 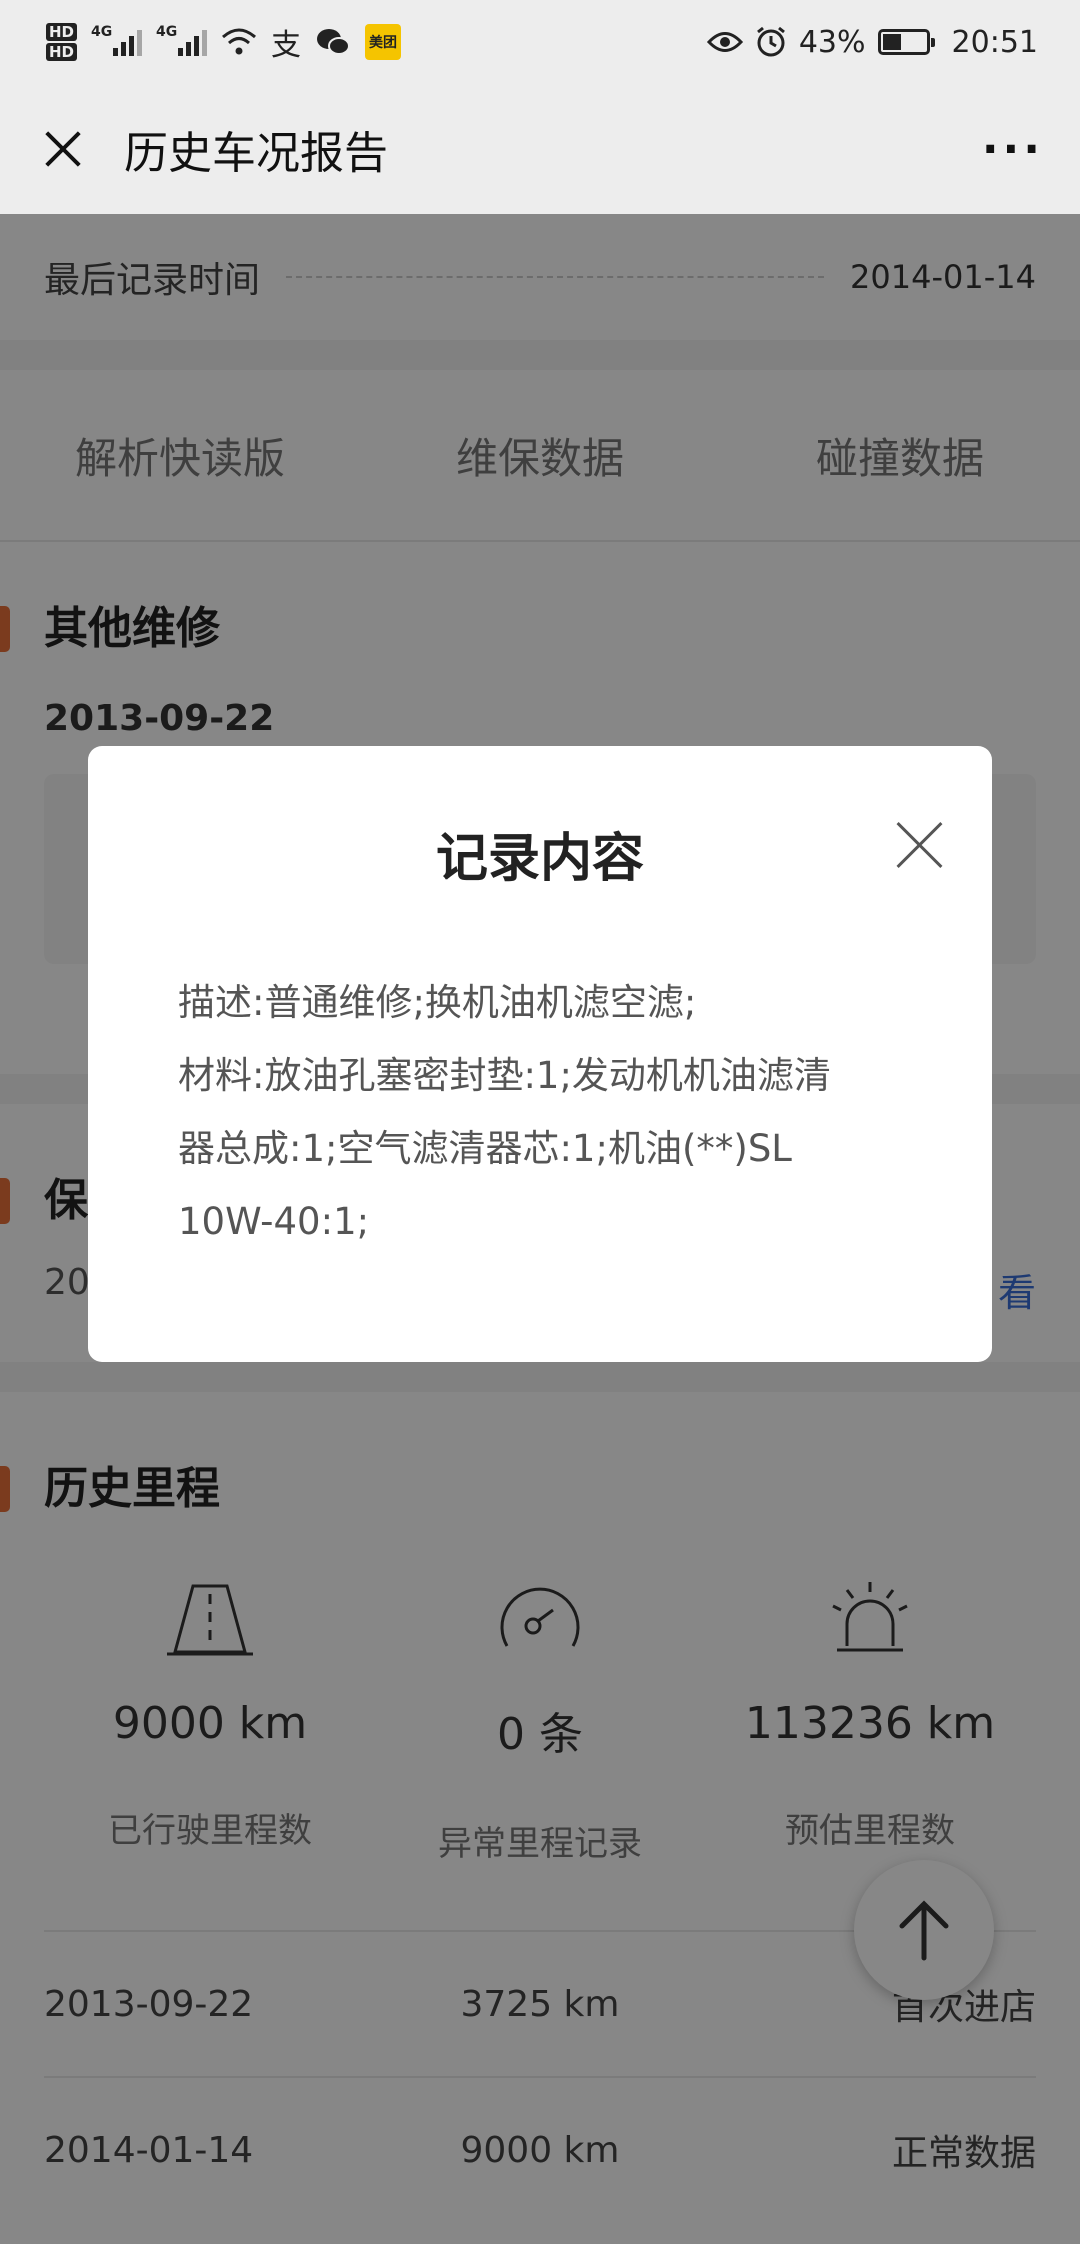 What do you see at coordinates (256, 153) in the screenshot?
I see `page-title: 历史车况报告` at bounding box center [256, 153].